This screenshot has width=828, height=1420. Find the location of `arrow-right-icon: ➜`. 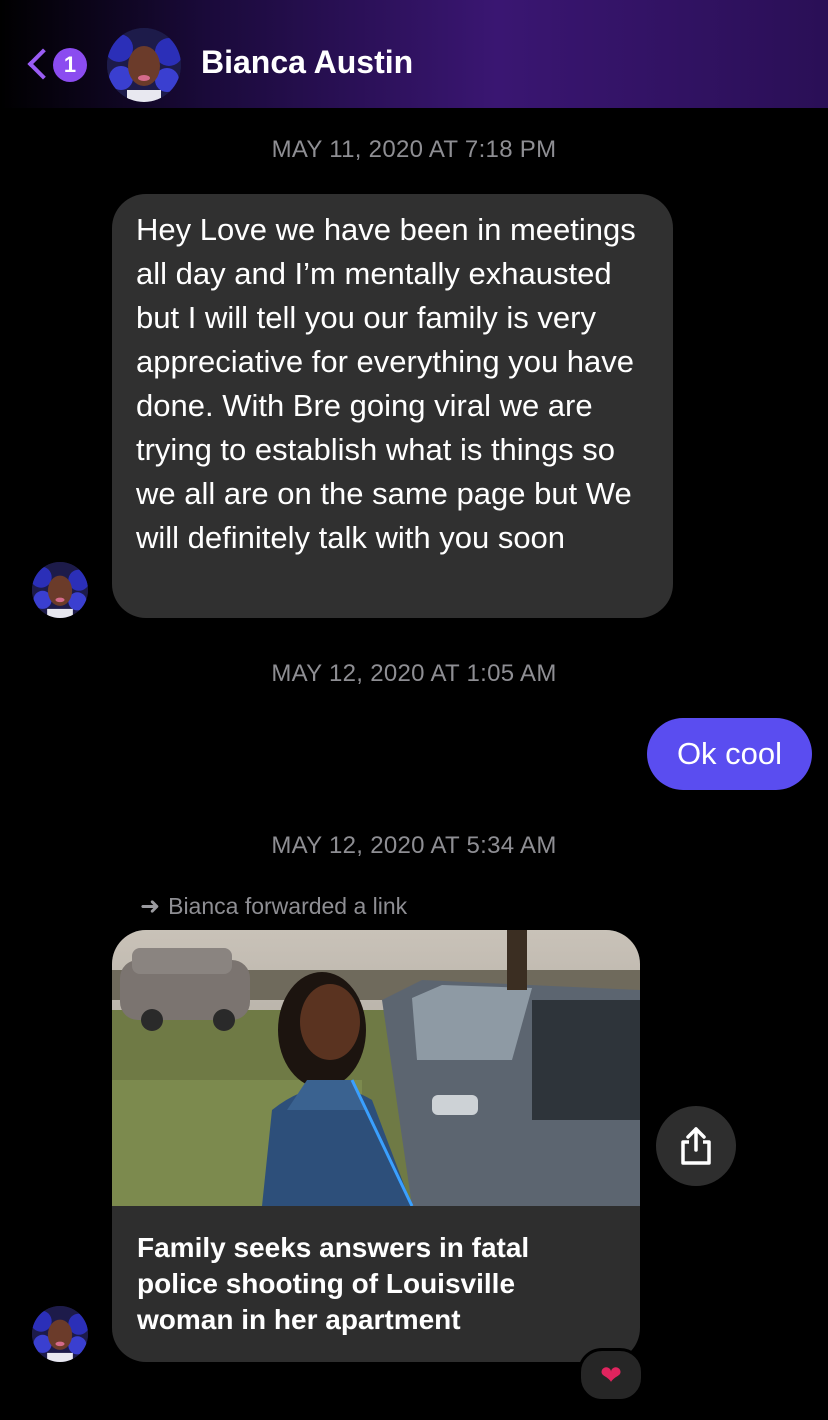

arrow-right-icon: ➜ is located at coordinates (150, 906).